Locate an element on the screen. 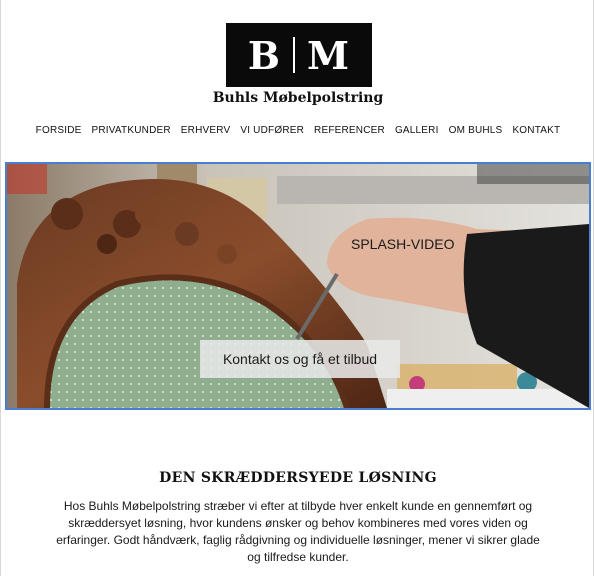 The width and height of the screenshot is (596, 576). section-title: DEN SKRÆDDERSYEDE LØSNING is located at coordinates (298, 478).